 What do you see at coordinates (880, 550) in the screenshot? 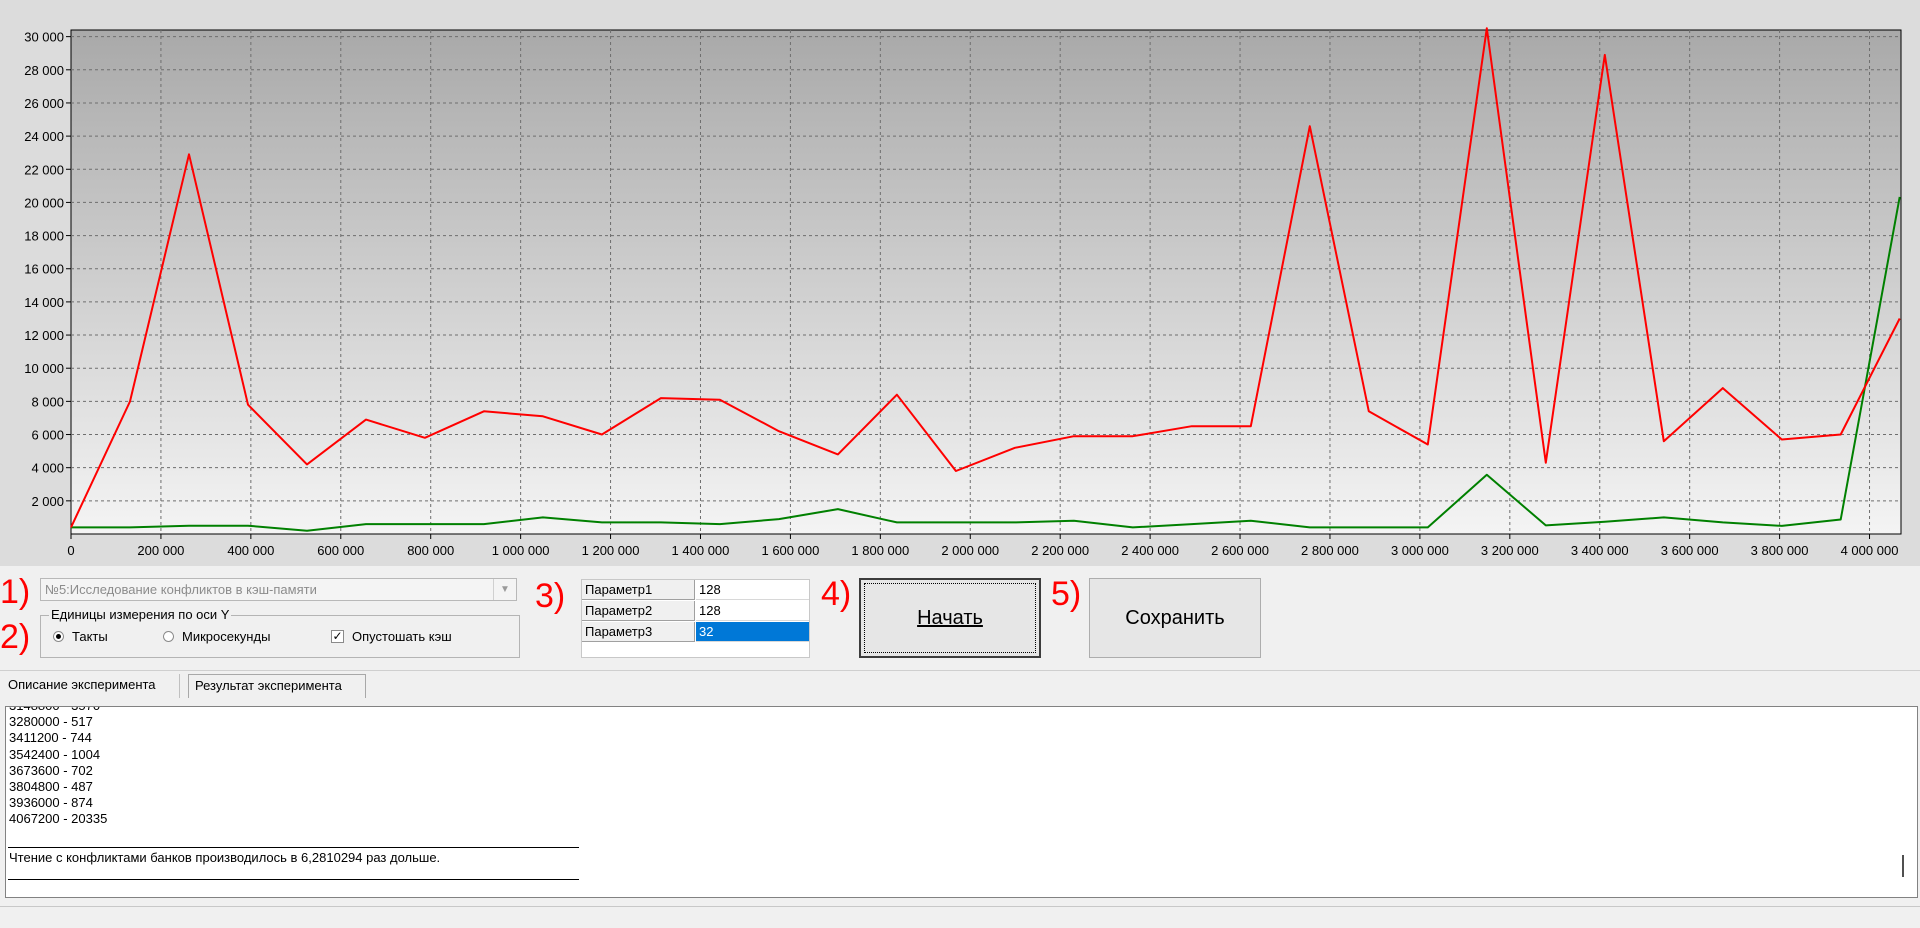
I see `x-tick-label: 1 800 000` at bounding box center [880, 550].